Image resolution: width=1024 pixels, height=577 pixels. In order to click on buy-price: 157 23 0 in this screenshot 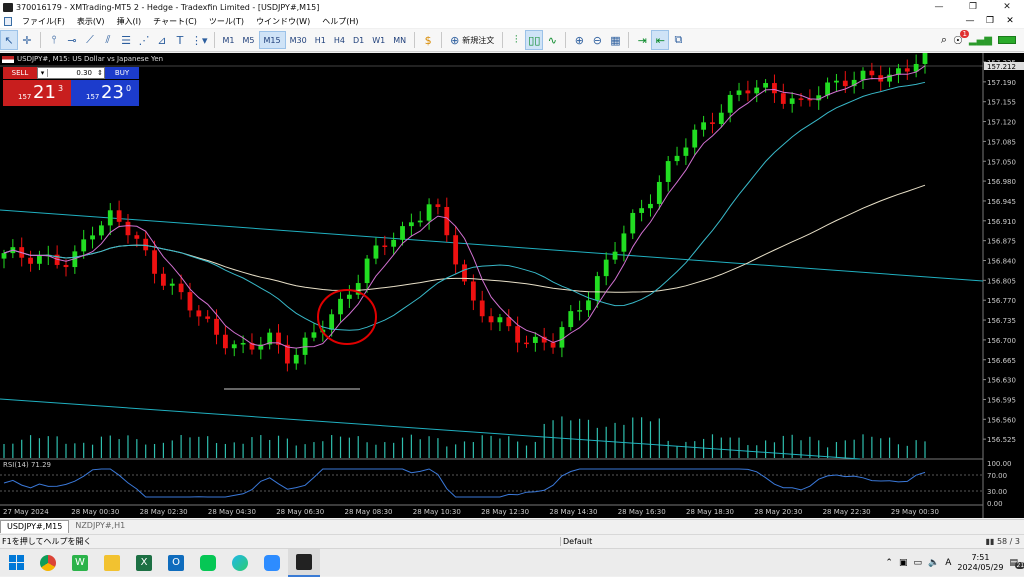, I will do `click(105, 93)`.